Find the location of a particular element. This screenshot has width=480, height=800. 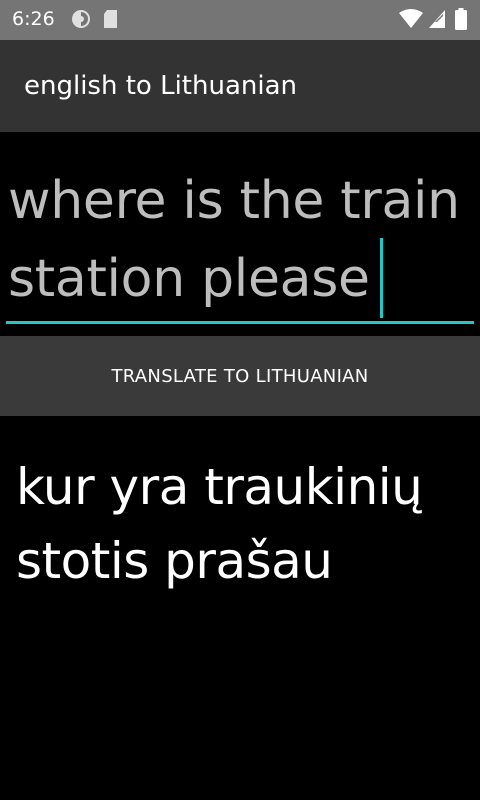

wifi-icon is located at coordinates (411, 21).